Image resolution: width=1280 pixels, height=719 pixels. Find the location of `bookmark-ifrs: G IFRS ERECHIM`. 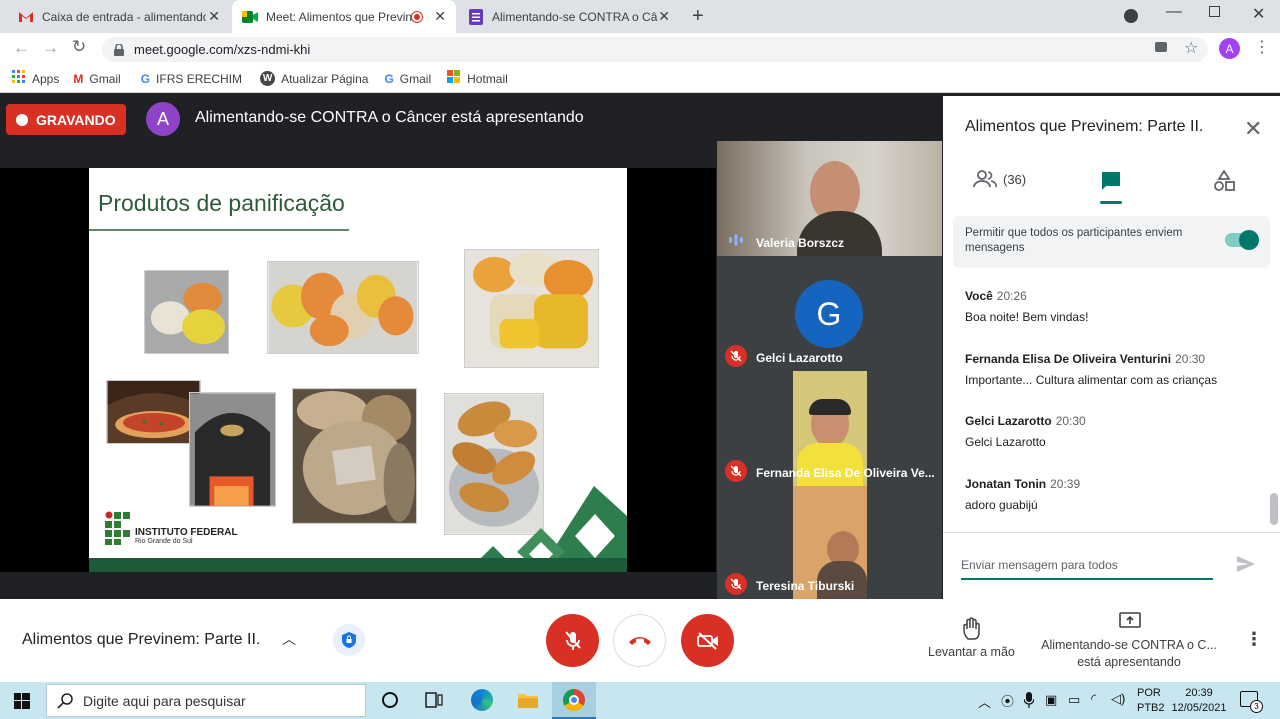

bookmark-ifrs: G IFRS ERECHIM is located at coordinates (191, 79).